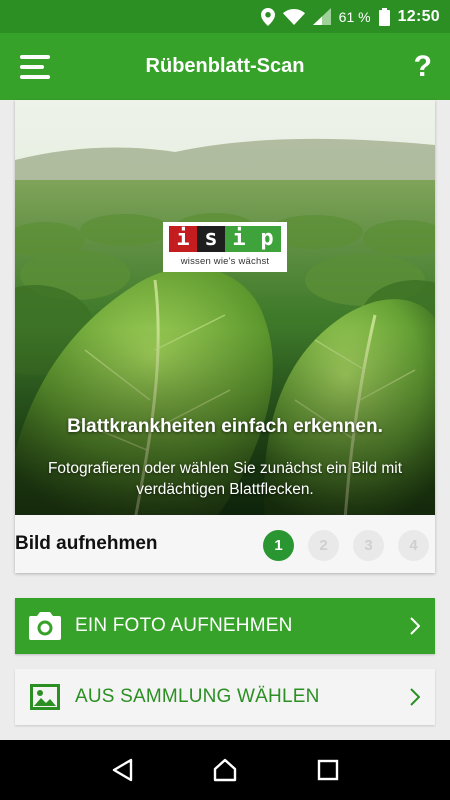 The width and height of the screenshot is (450, 800). What do you see at coordinates (122, 770) in the screenshot?
I see `back-icon` at bounding box center [122, 770].